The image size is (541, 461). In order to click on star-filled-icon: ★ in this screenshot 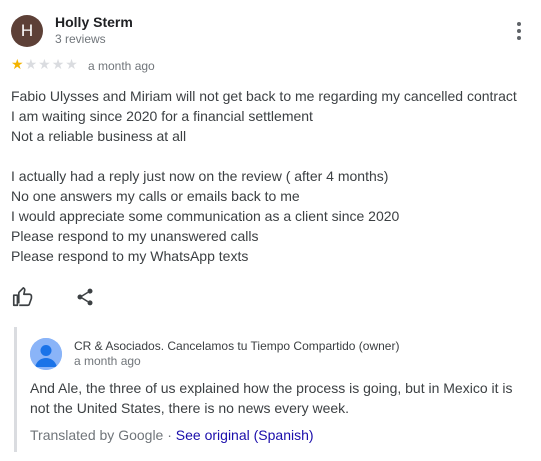, I will do `click(18, 64)`.